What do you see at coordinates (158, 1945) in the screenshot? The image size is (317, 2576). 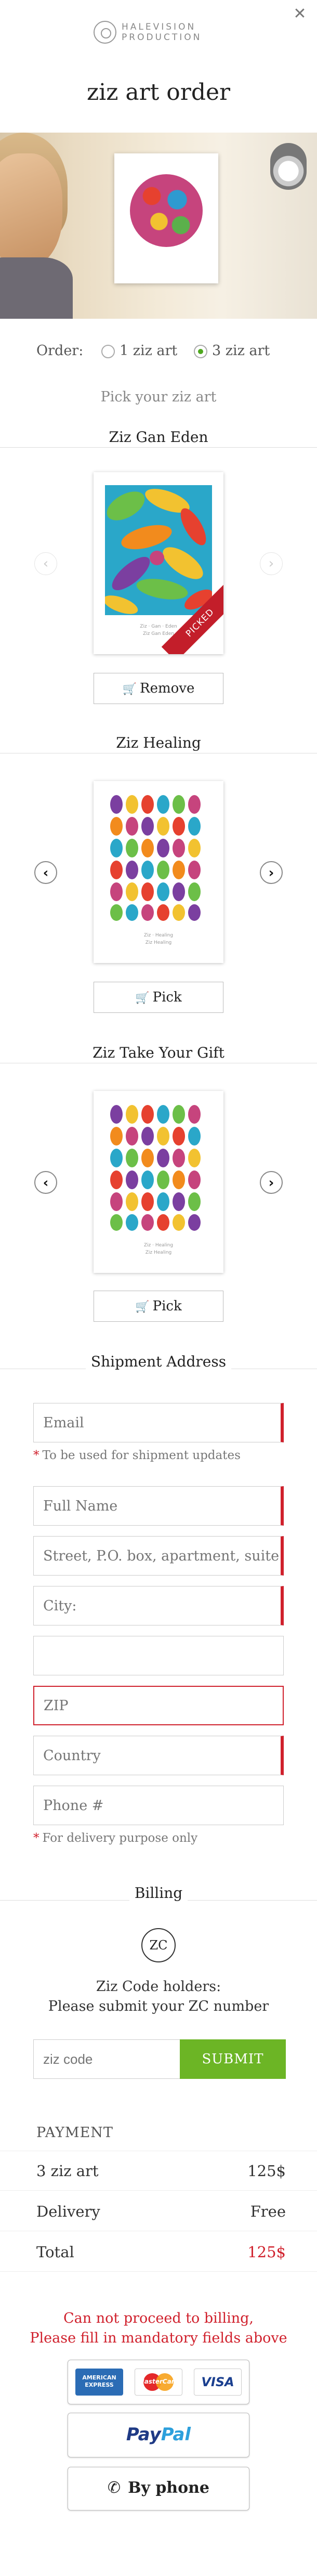 I see `zc-badge-icon: ZC` at bounding box center [158, 1945].